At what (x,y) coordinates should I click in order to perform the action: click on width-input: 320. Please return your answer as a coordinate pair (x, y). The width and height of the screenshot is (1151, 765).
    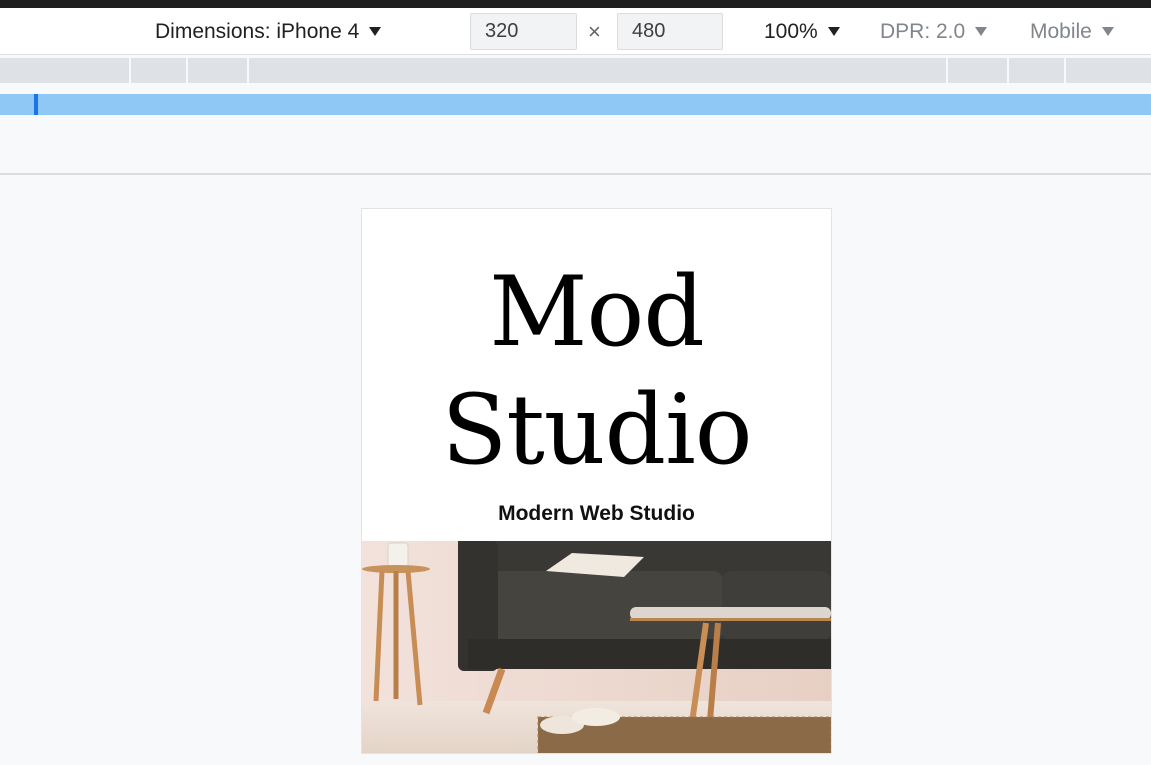
    Looking at the image, I should click on (523, 31).